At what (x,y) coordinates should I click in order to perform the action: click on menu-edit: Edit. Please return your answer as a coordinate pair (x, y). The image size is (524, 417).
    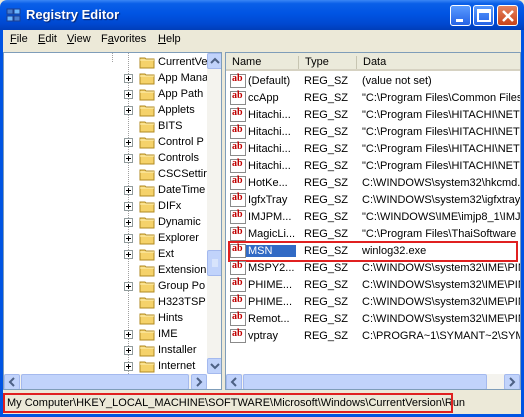
    Looking at the image, I should click on (47, 39).